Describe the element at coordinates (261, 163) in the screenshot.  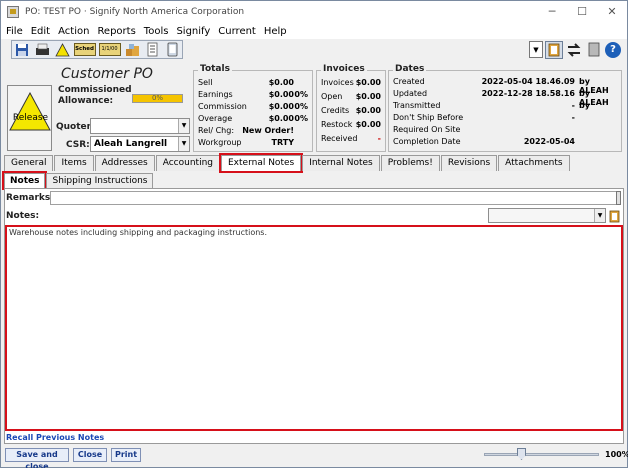
I see `tab-external-notes: External Notes` at that location.